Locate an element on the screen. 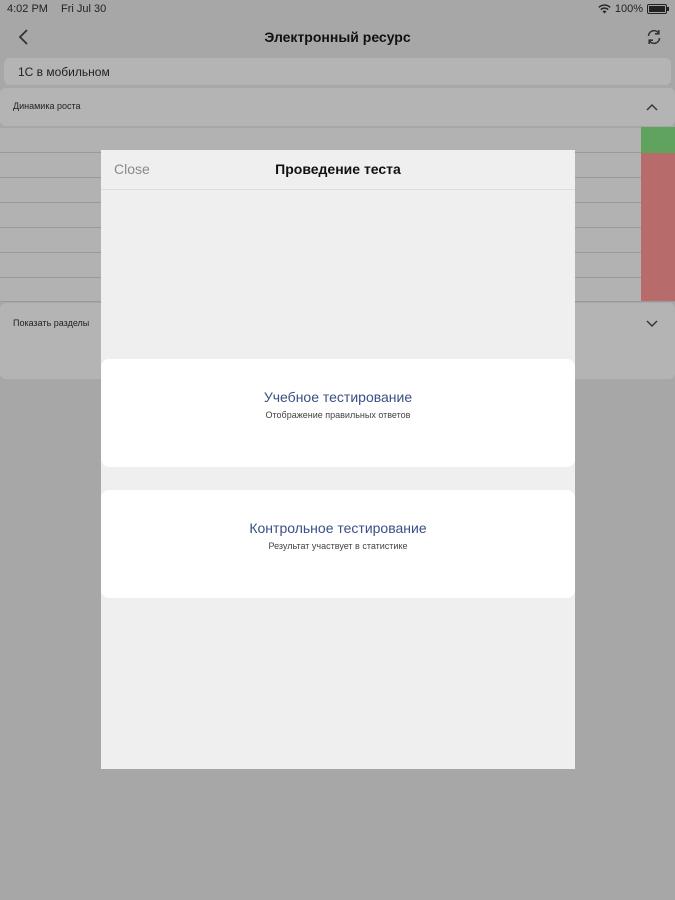  option-subtitle: Результат участвует в статистике is located at coordinates (338, 546).